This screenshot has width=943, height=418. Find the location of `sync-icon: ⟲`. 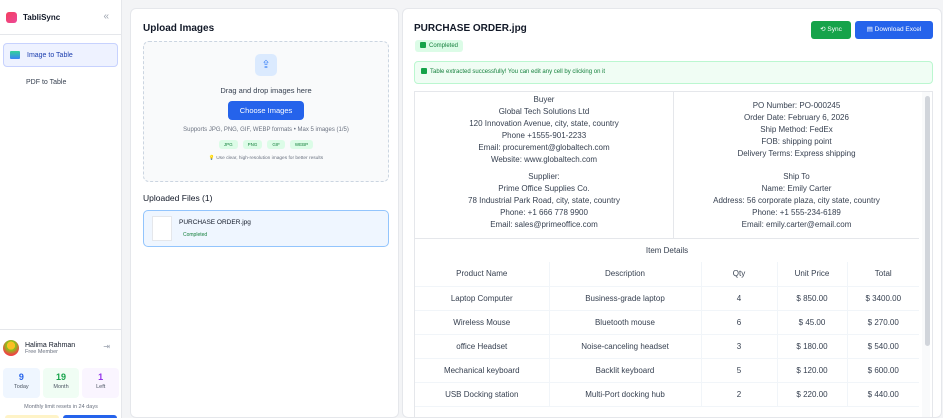

sync-icon: ⟲ is located at coordinates (823, 29).